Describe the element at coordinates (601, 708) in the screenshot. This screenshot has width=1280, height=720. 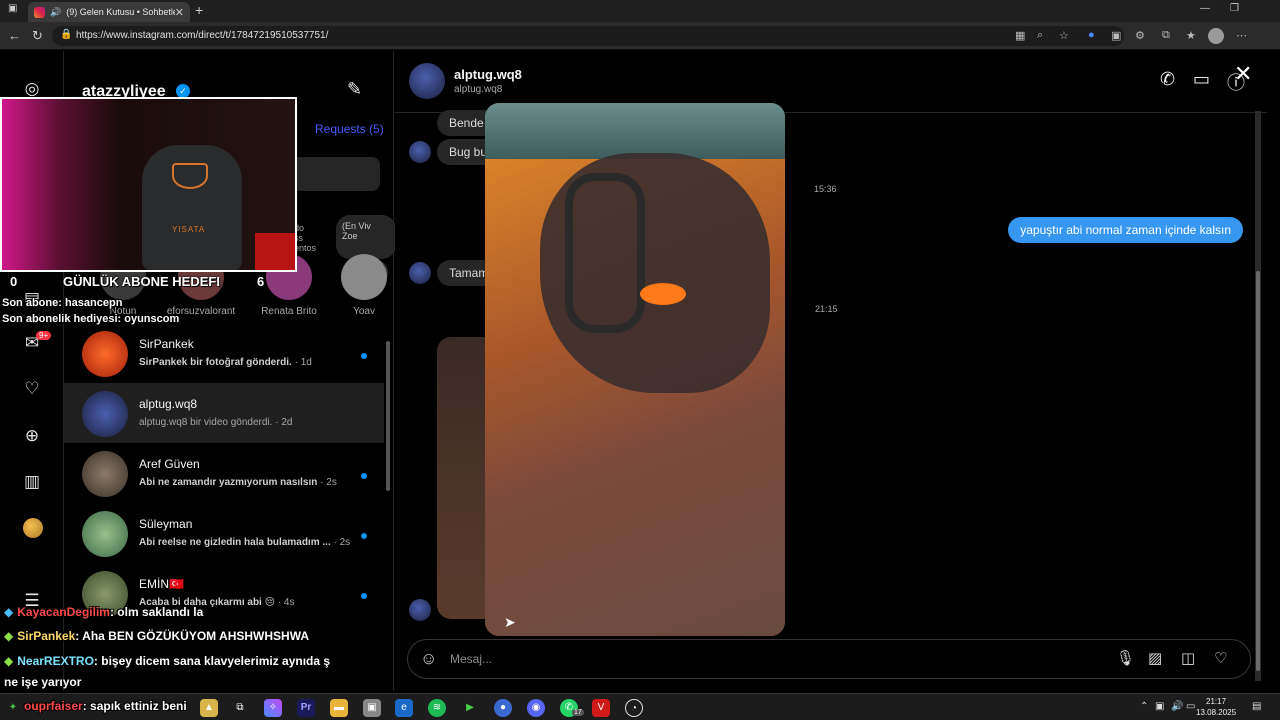
I see `app-icon: V` at that location.